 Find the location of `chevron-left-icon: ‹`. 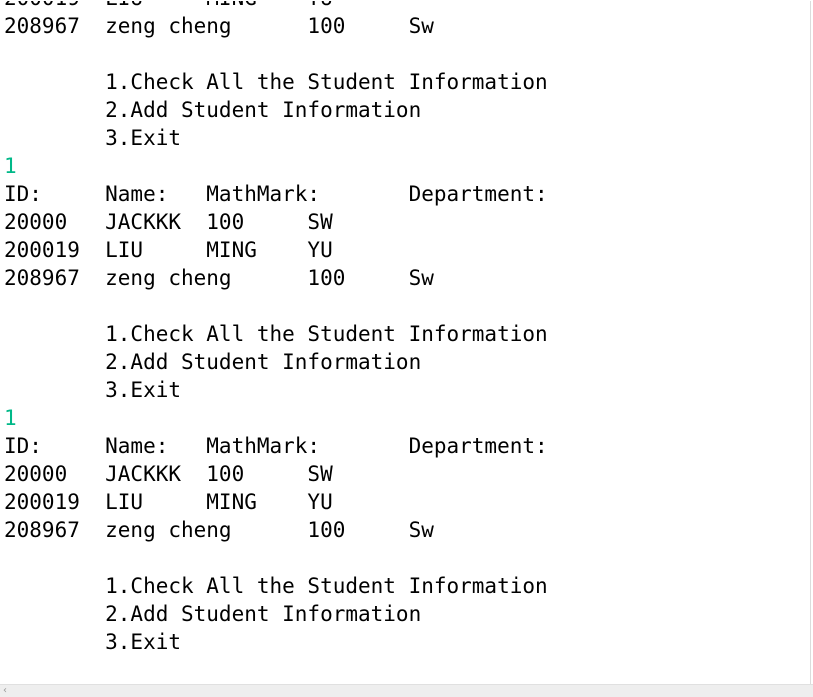

chevron-left-icon: ‹ is located at coordinates (5, 691).